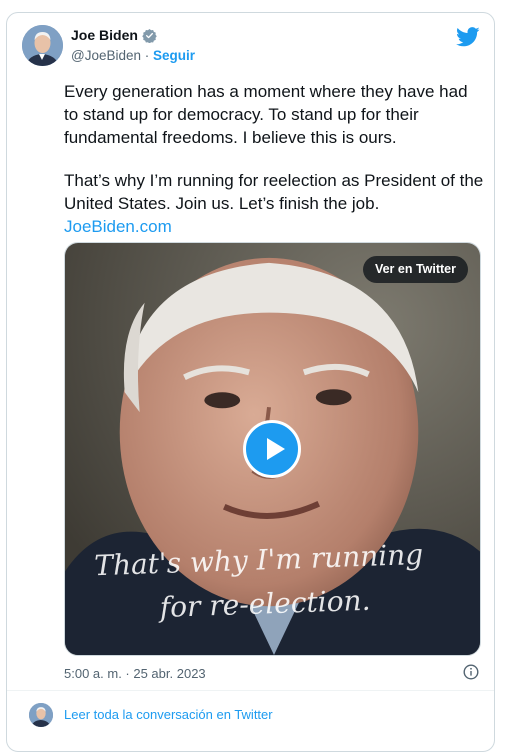 This screenshot has width=511, height=752. Describe the element at coordinates (415, 269) in the screenshot. I see `view-on-twitter-button: Ver en Twitter` at that location.